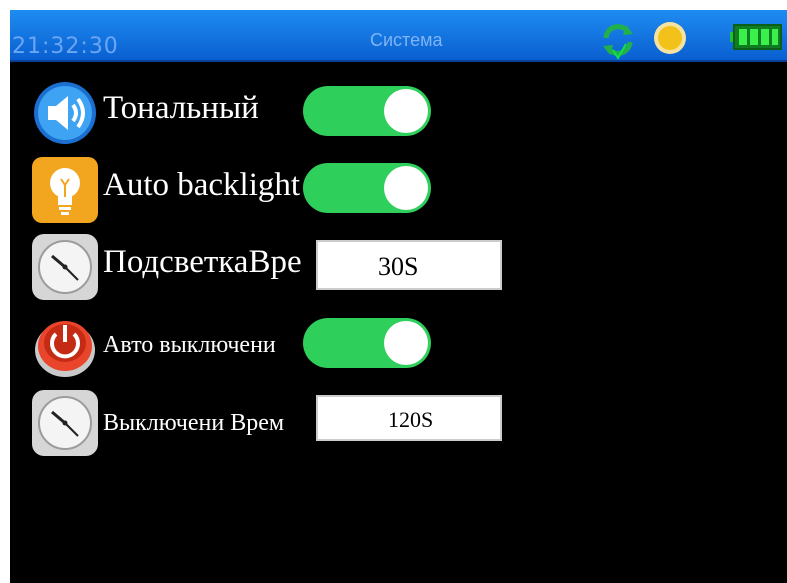 Image resolution: width=787 pixels, height=583 pixels. I want to click on sync-check-icon, so click(618, 42).